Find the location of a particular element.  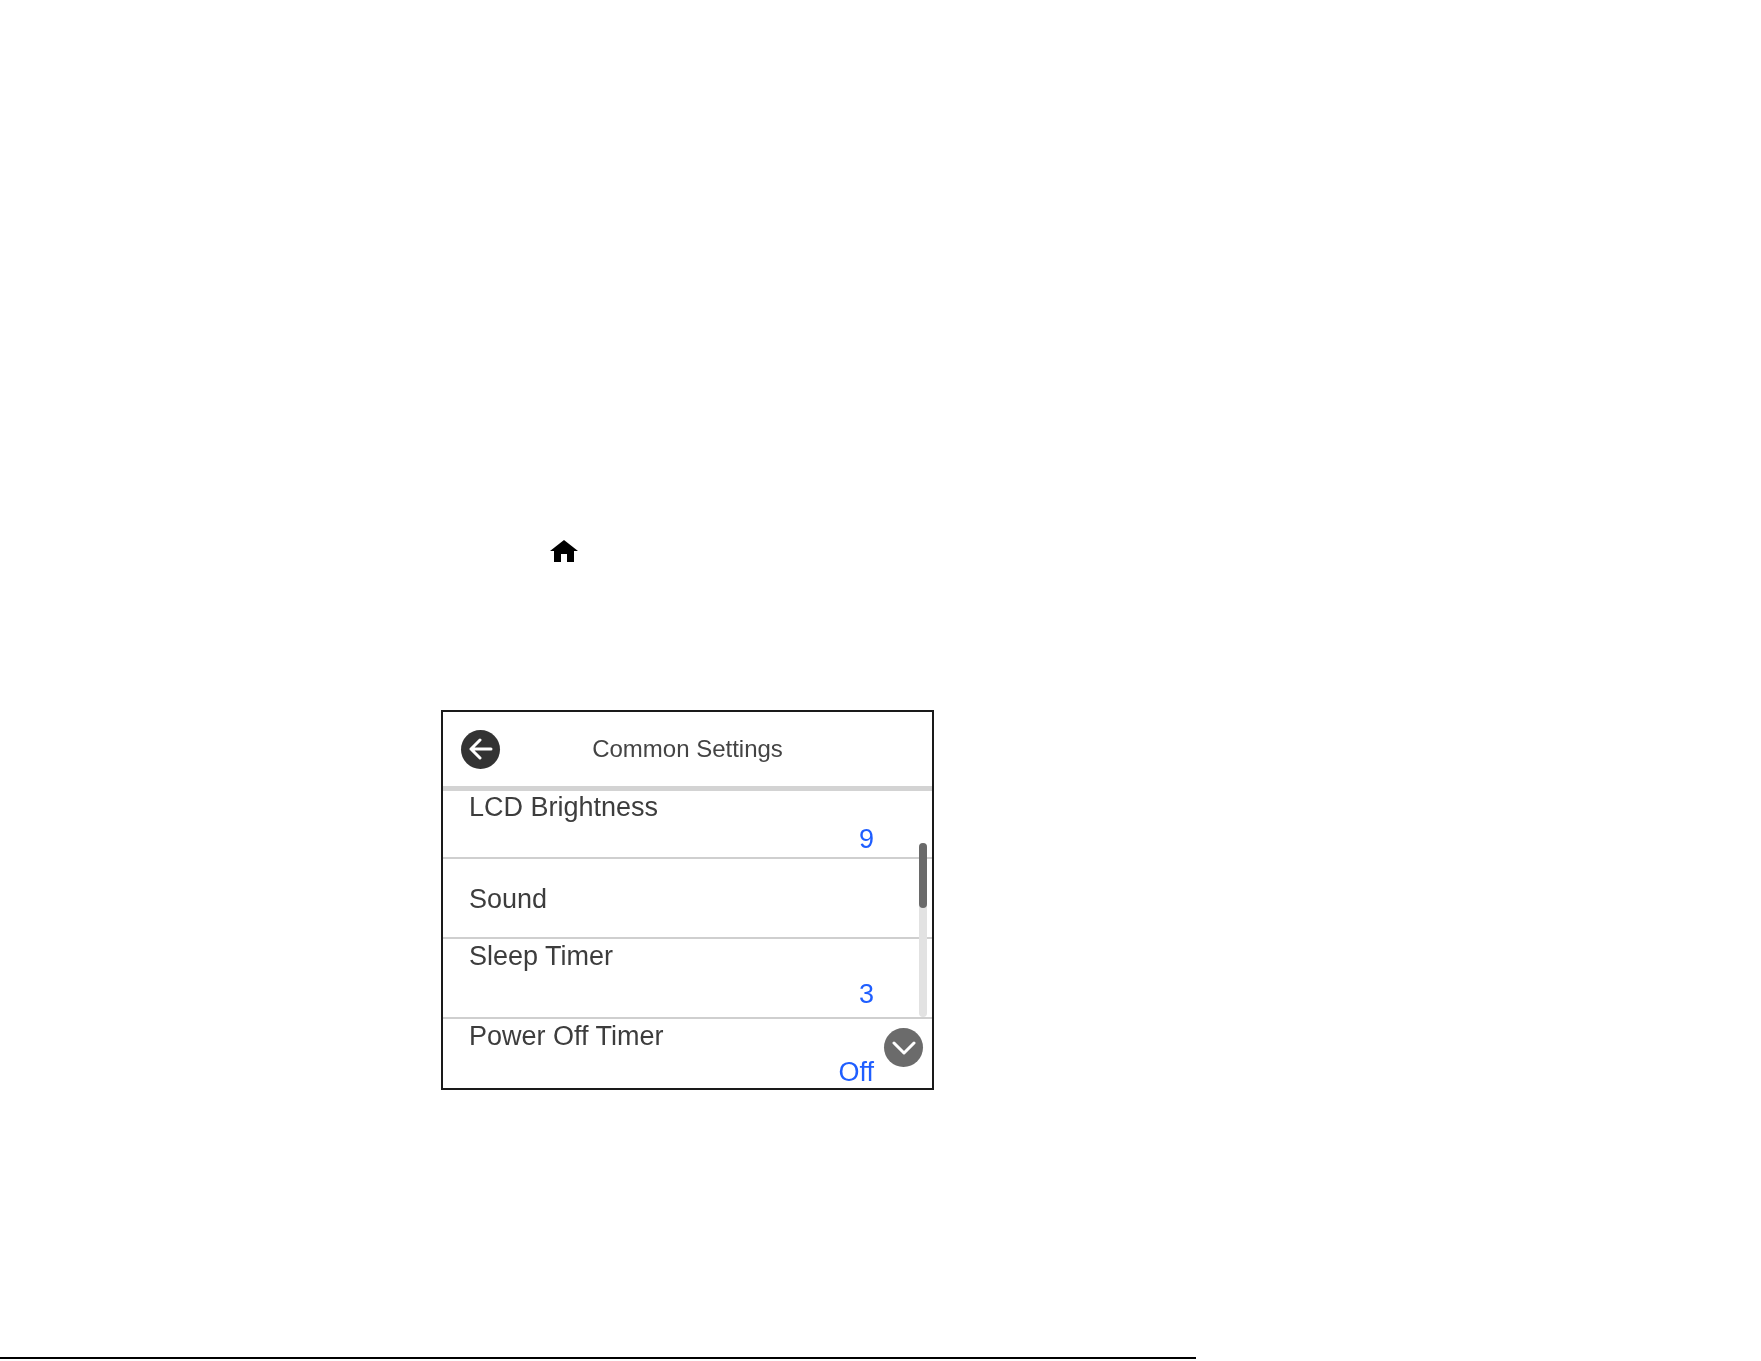

scrollbar-thumb is located at coordinates (923, 875).